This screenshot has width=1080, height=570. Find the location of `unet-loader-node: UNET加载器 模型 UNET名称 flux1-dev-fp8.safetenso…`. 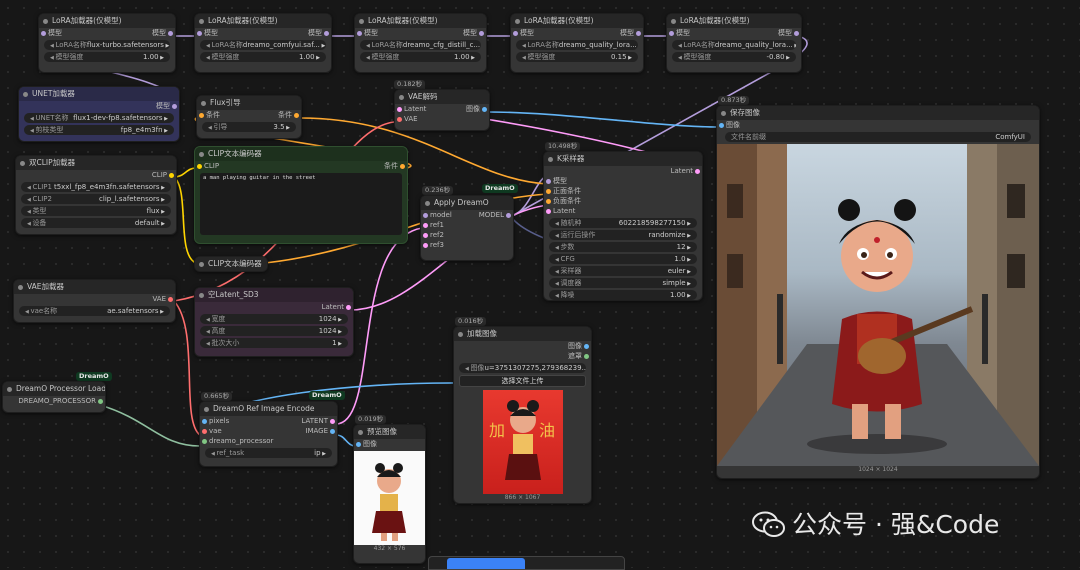

unet-loader-node: UNET加载器 模型 UNET名称 flux1-dev-fp8.safetenso… is located at coordinates (99, 114).